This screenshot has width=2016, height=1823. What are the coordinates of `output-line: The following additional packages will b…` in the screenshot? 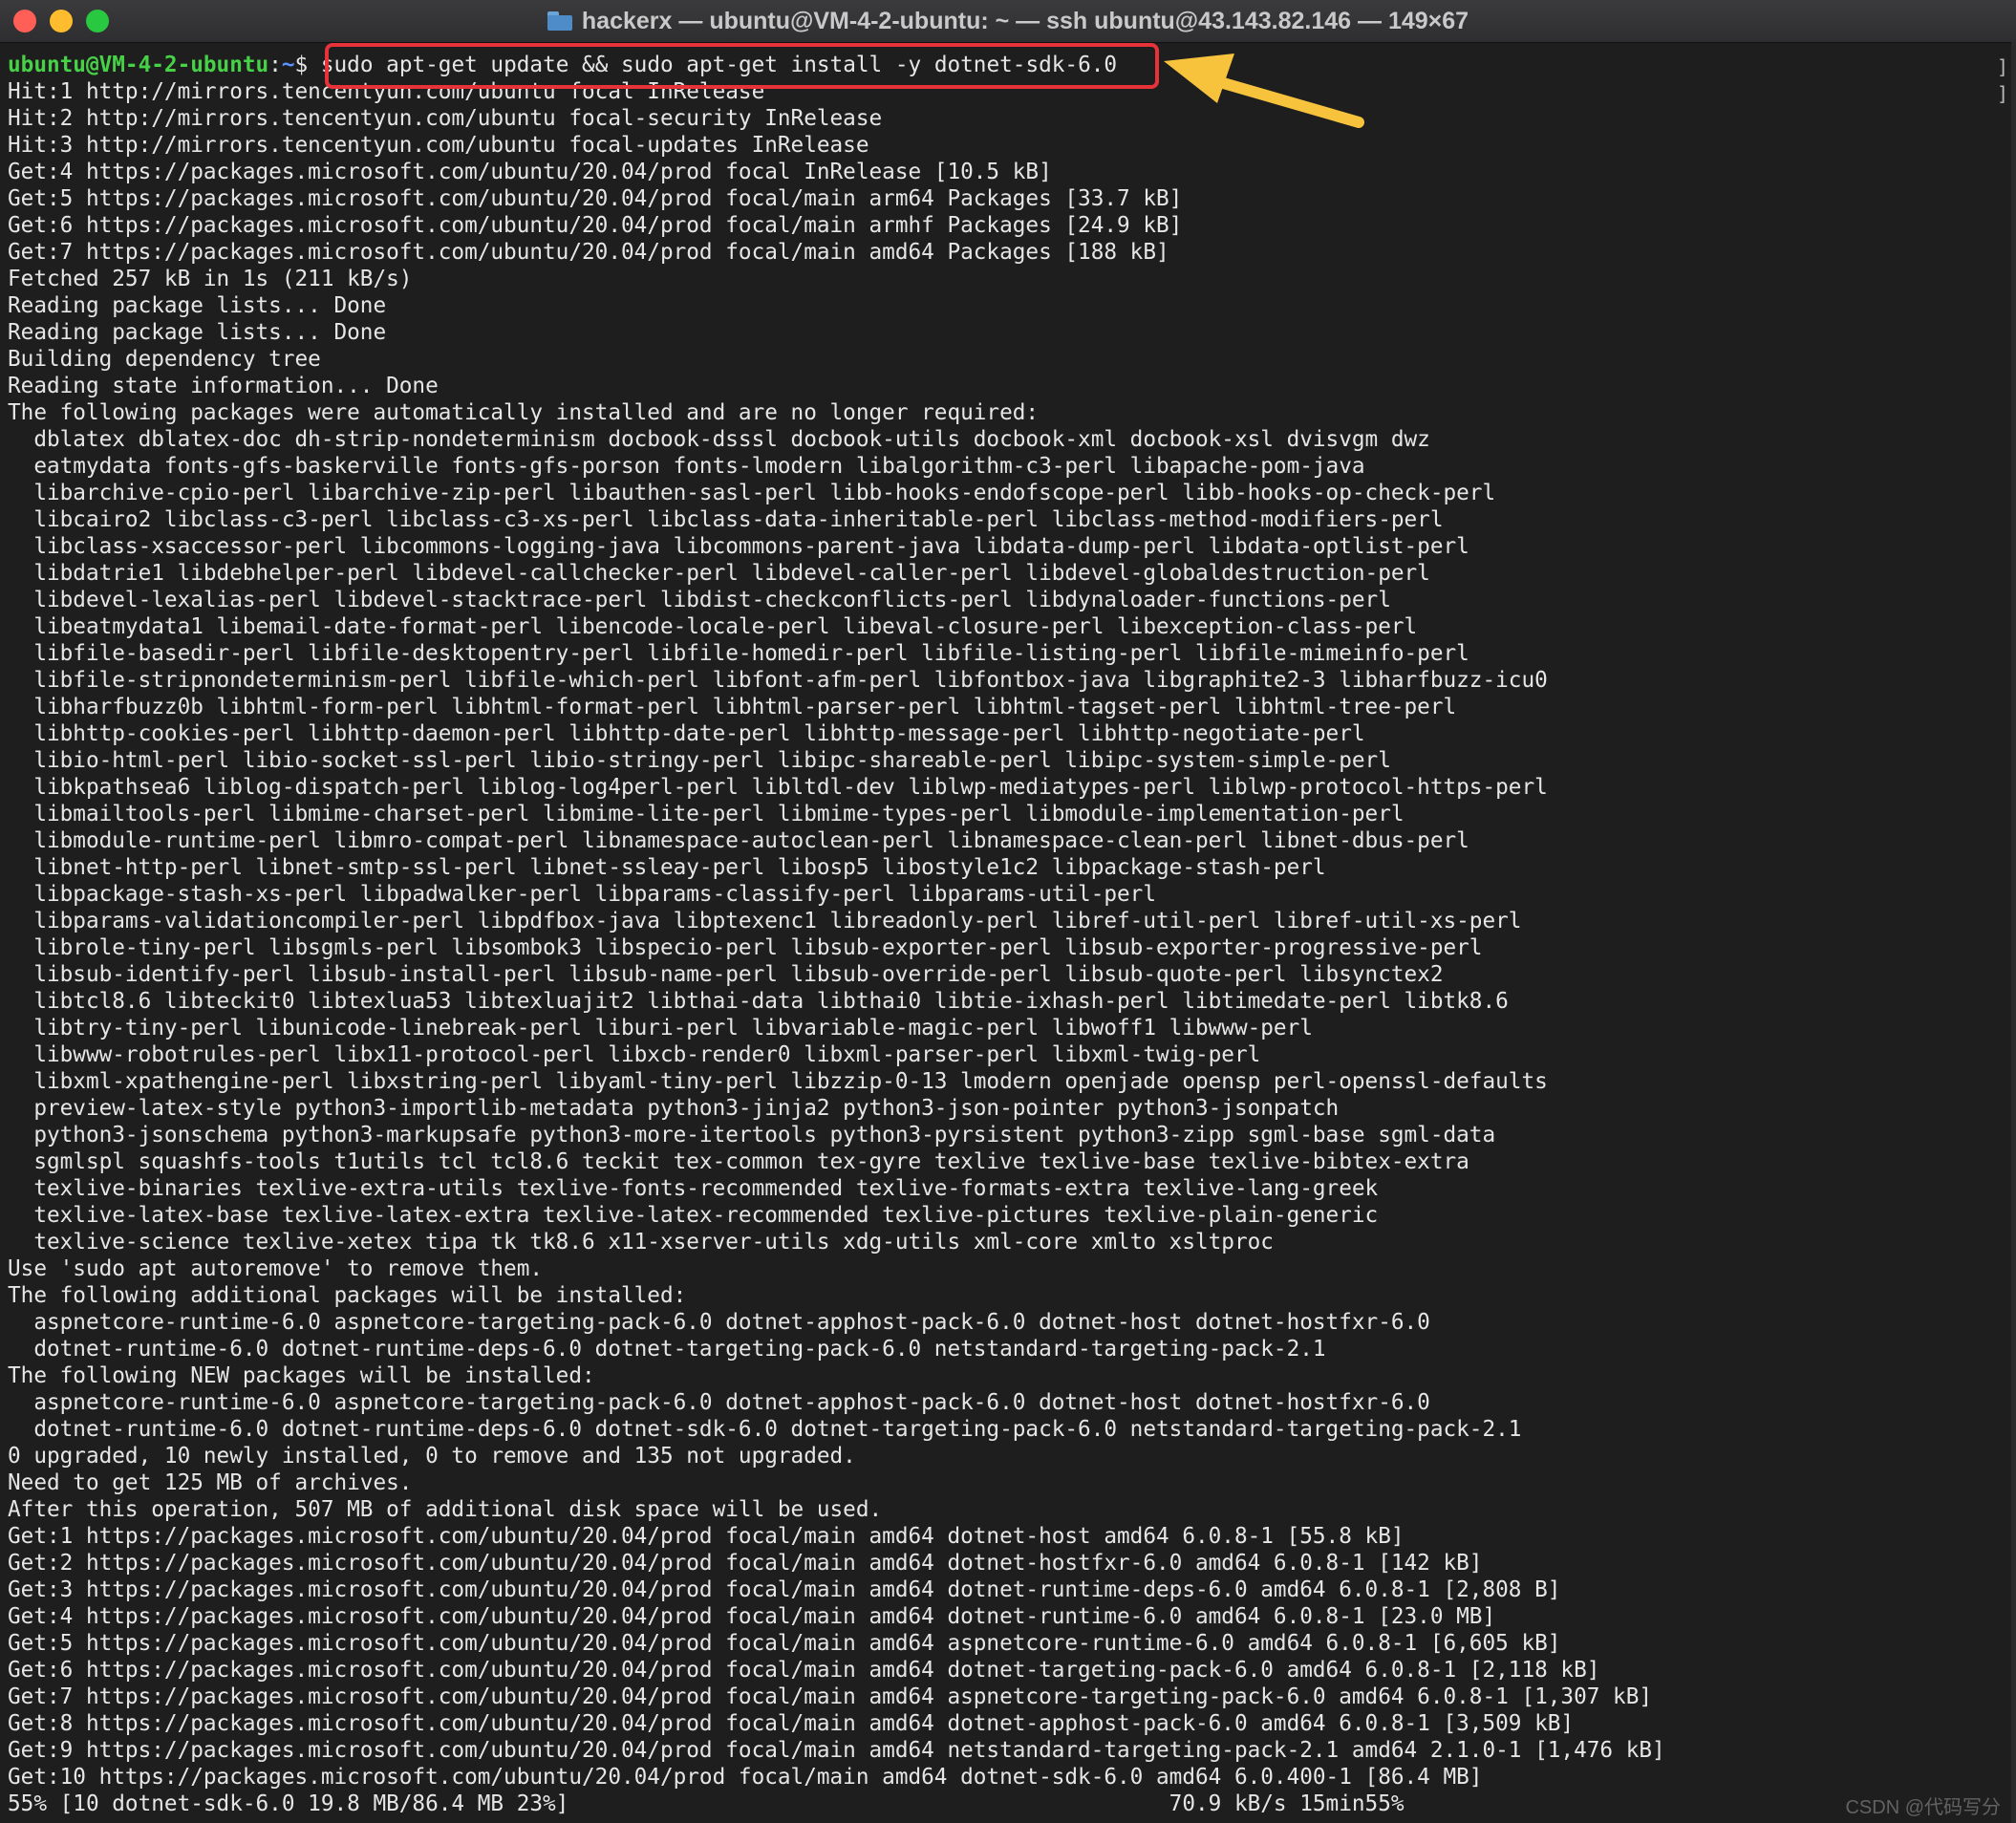 It's located at (347, 1296).